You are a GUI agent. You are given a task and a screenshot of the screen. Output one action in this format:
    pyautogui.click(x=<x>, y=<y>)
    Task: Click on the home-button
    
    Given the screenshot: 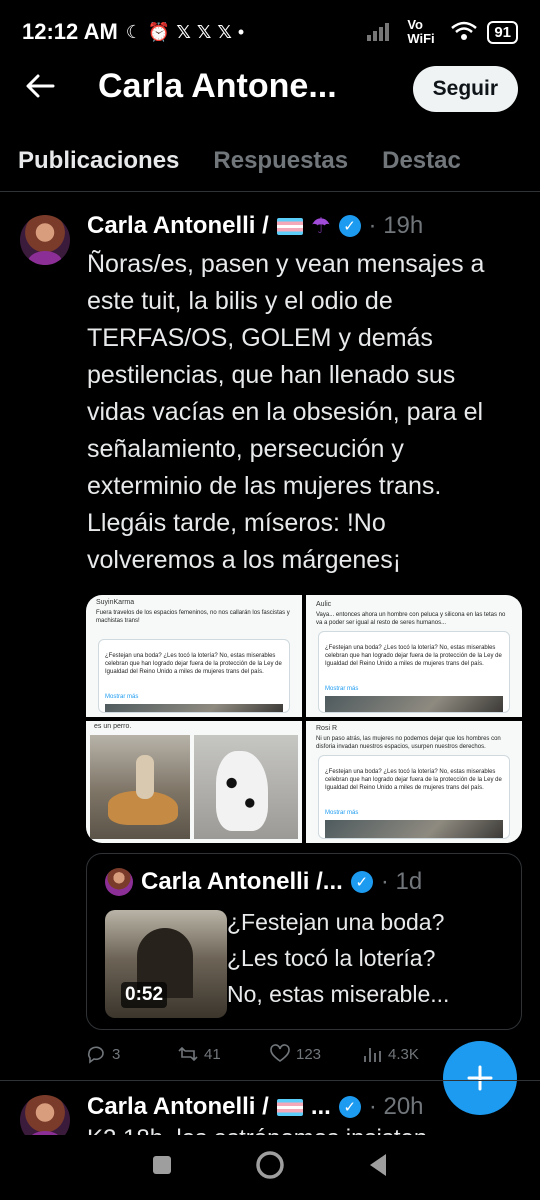 What is the action you would take?
    pyautogui.click(x=270, y=1167)
    